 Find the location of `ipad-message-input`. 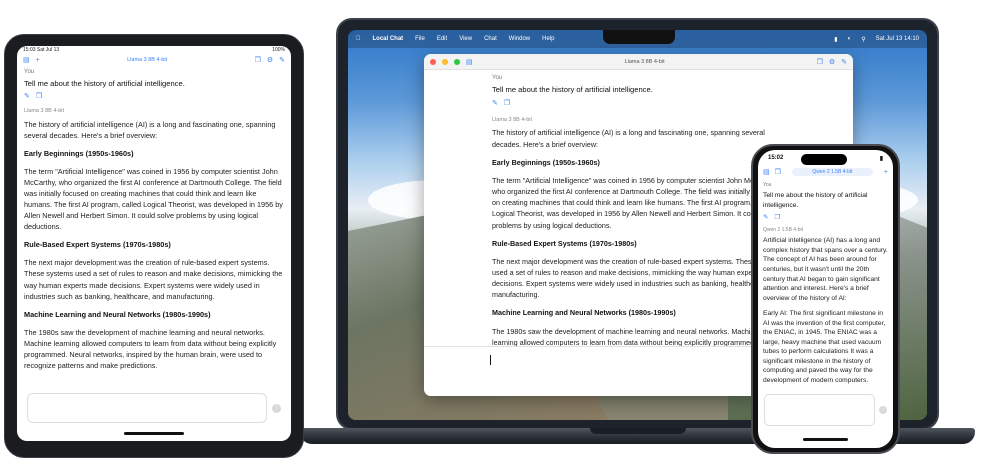

ipad-message-input is located at coordinates (147, 408).